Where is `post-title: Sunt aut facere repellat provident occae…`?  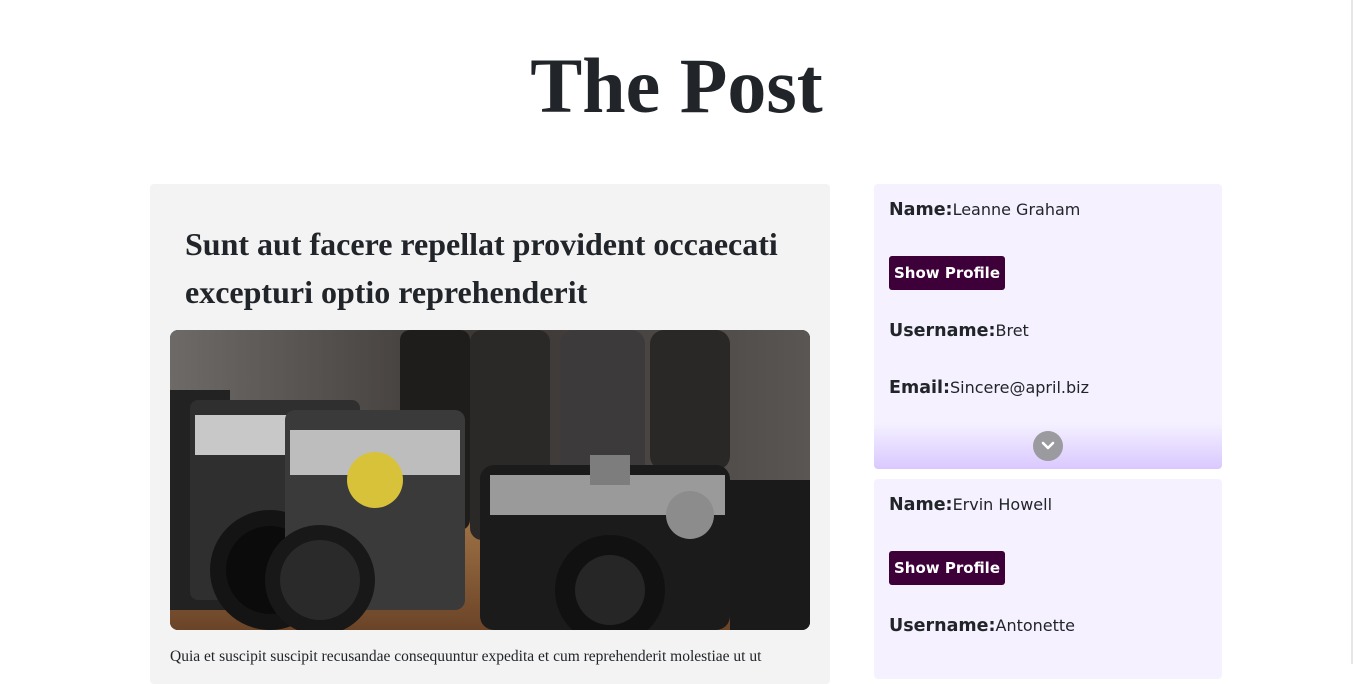
post-title: Sunt aut facere repellat provident occae… is located at coordinates (481, 268).